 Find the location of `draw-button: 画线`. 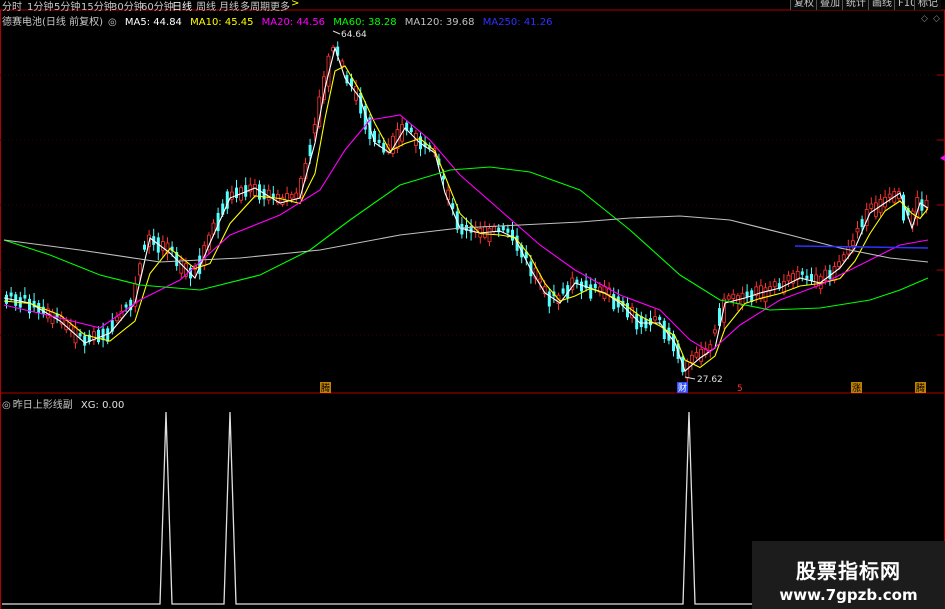

draw-button: 画线 is located at coordinates (881, 5).